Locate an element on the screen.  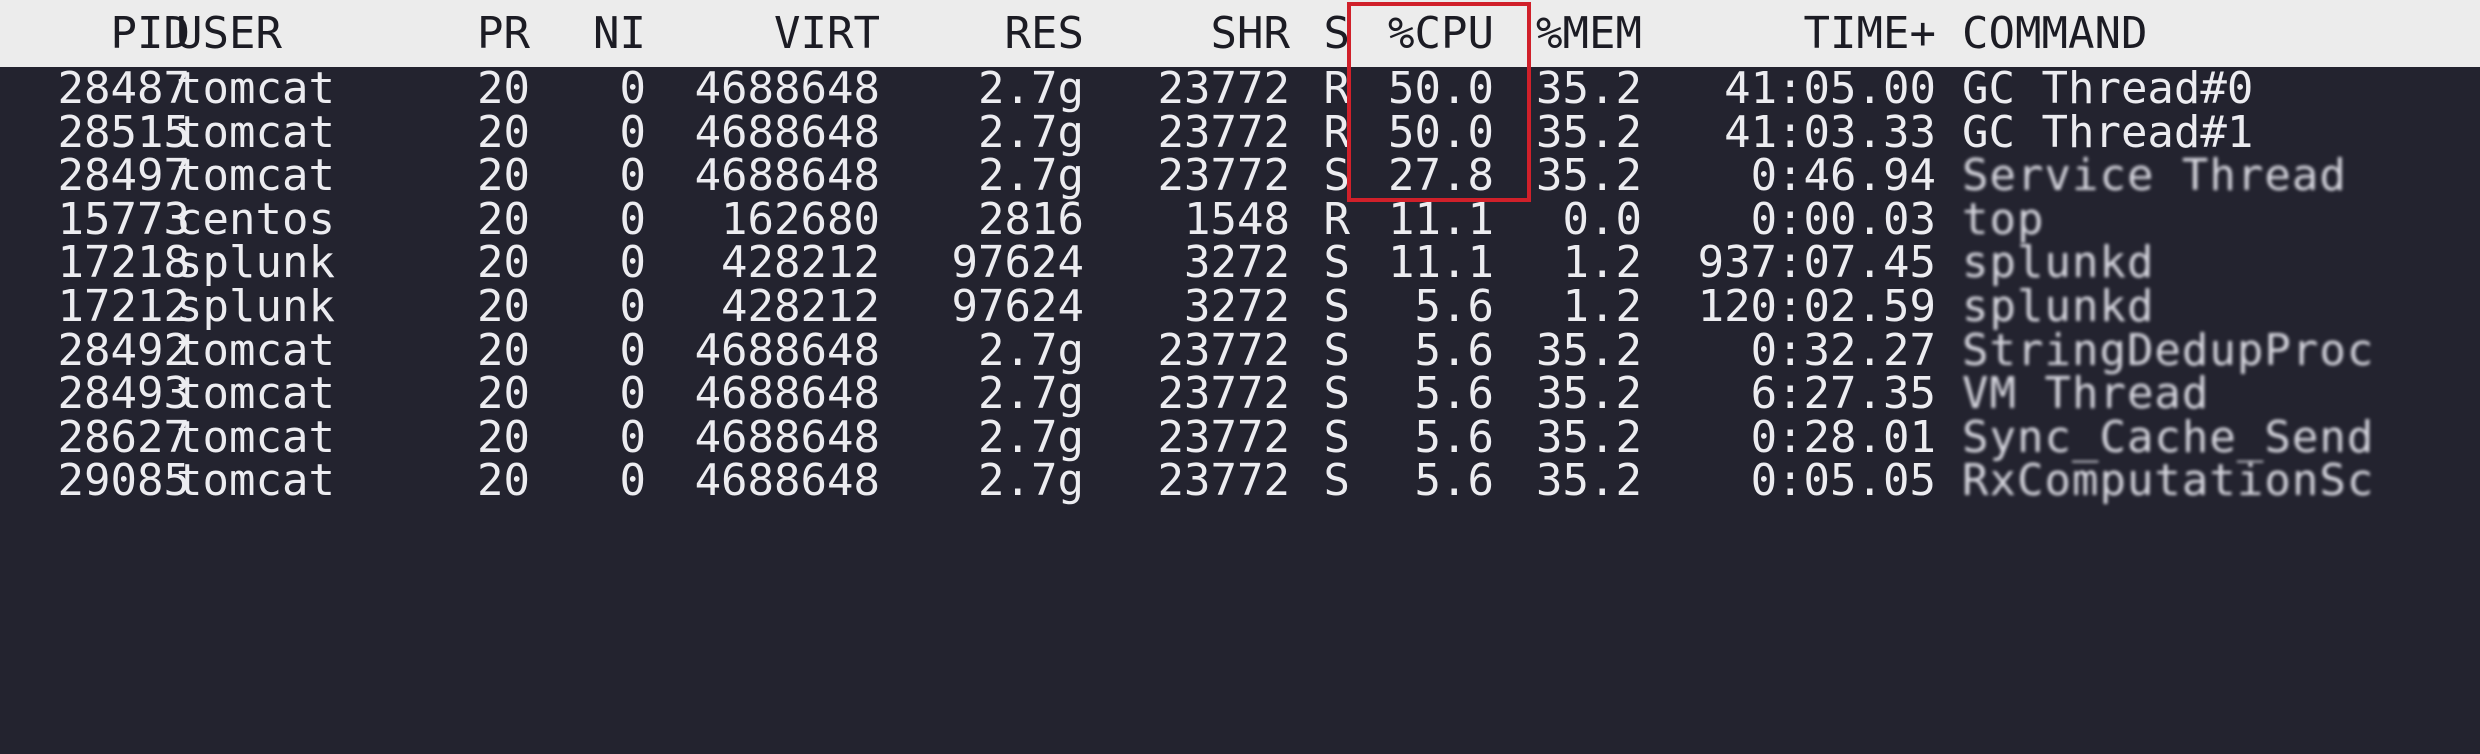
cell-cpu: 5.6 is located at coordinates (1454, 481).